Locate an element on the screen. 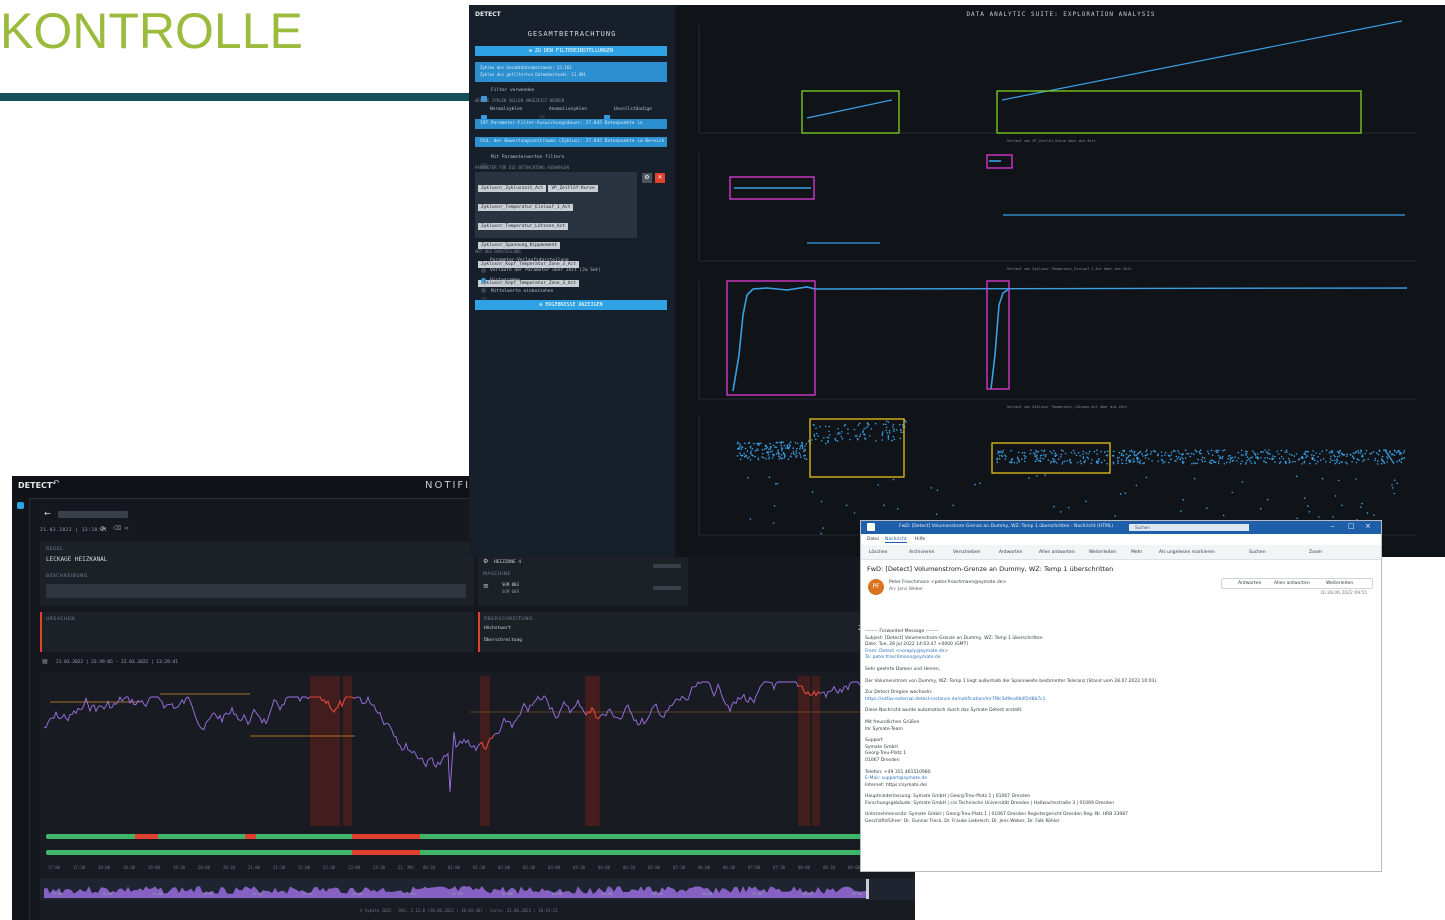 The width and height of the screenshot is (1445, 920). refresh-icon: ⟳ is located at coordinates (103, 529).